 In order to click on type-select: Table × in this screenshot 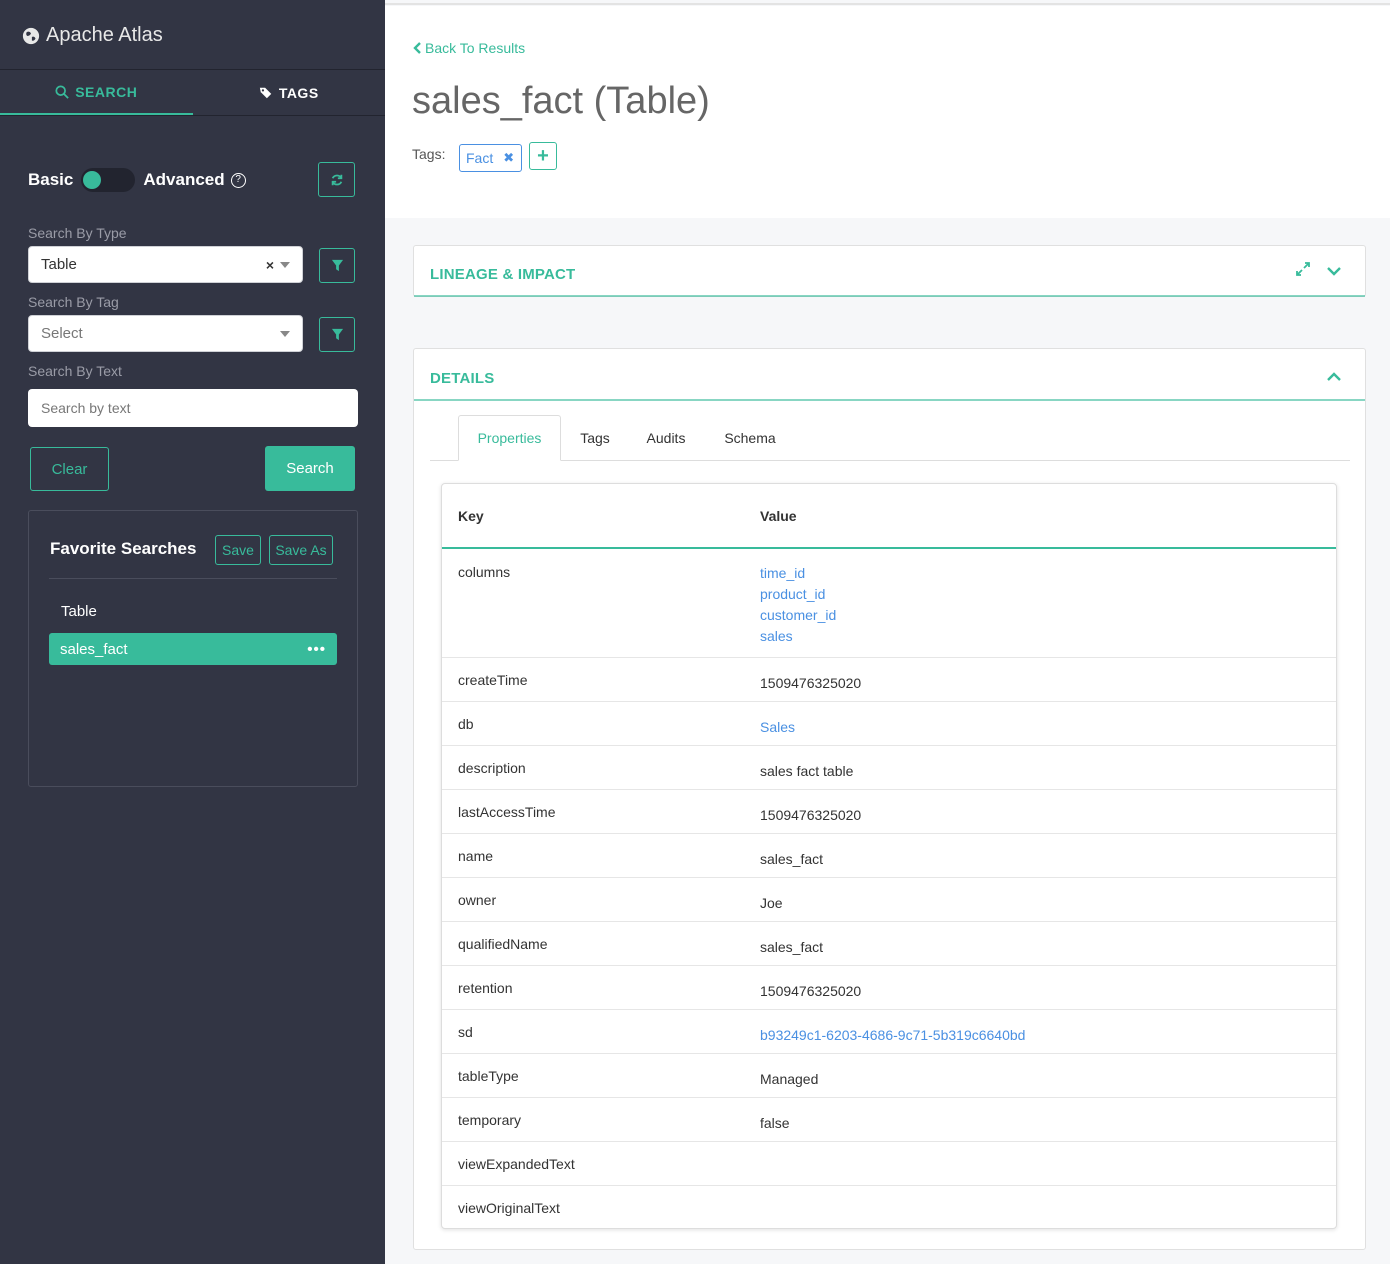, I will do `click(165, 264)`.